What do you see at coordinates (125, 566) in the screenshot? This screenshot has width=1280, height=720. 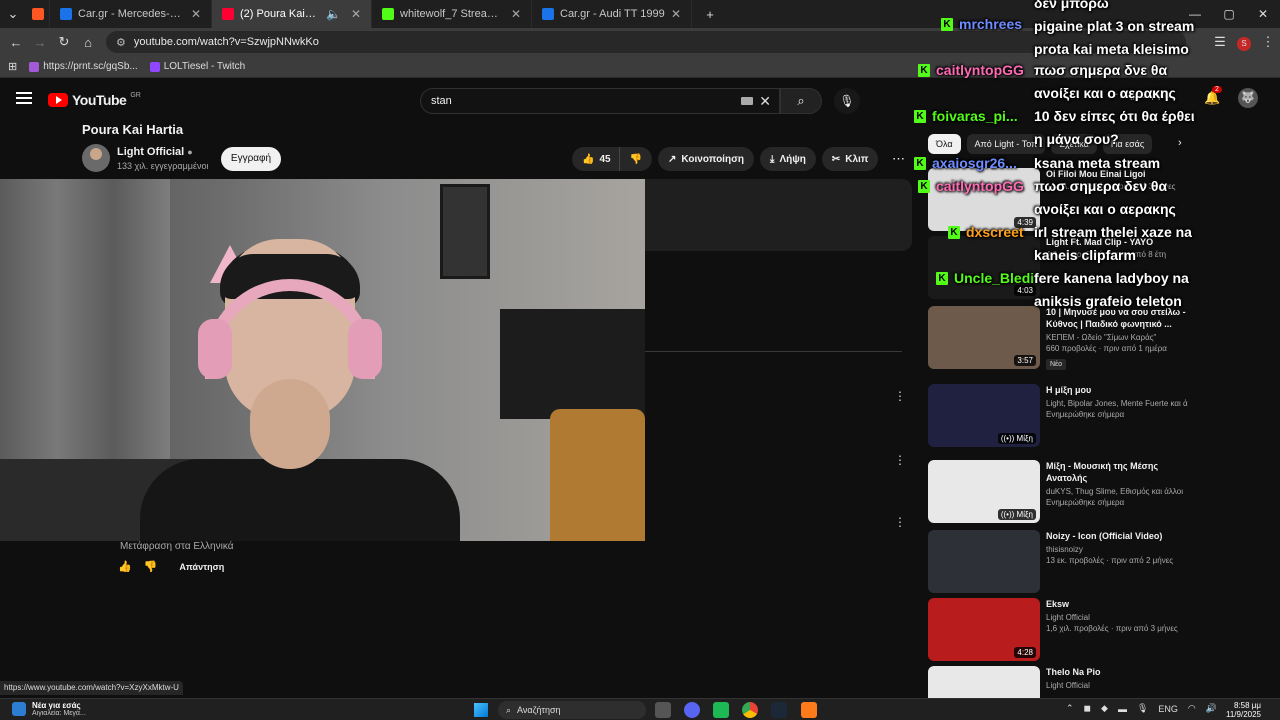 I see `thumbs-up-icon: 👍` at bounding box center [125, 566].